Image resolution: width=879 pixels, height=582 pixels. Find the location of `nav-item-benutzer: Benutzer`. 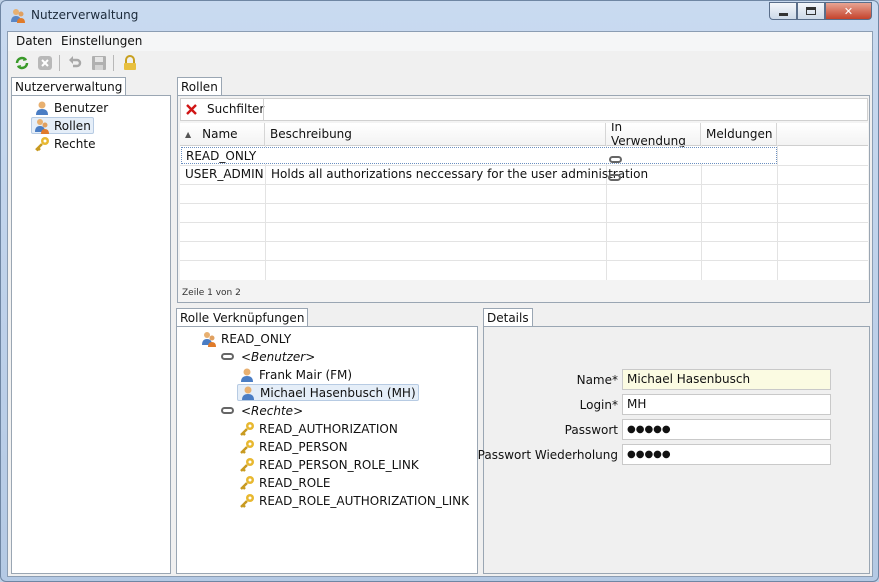

nav-item-benutzer: Benutzer is located at coordinates (71, 107).